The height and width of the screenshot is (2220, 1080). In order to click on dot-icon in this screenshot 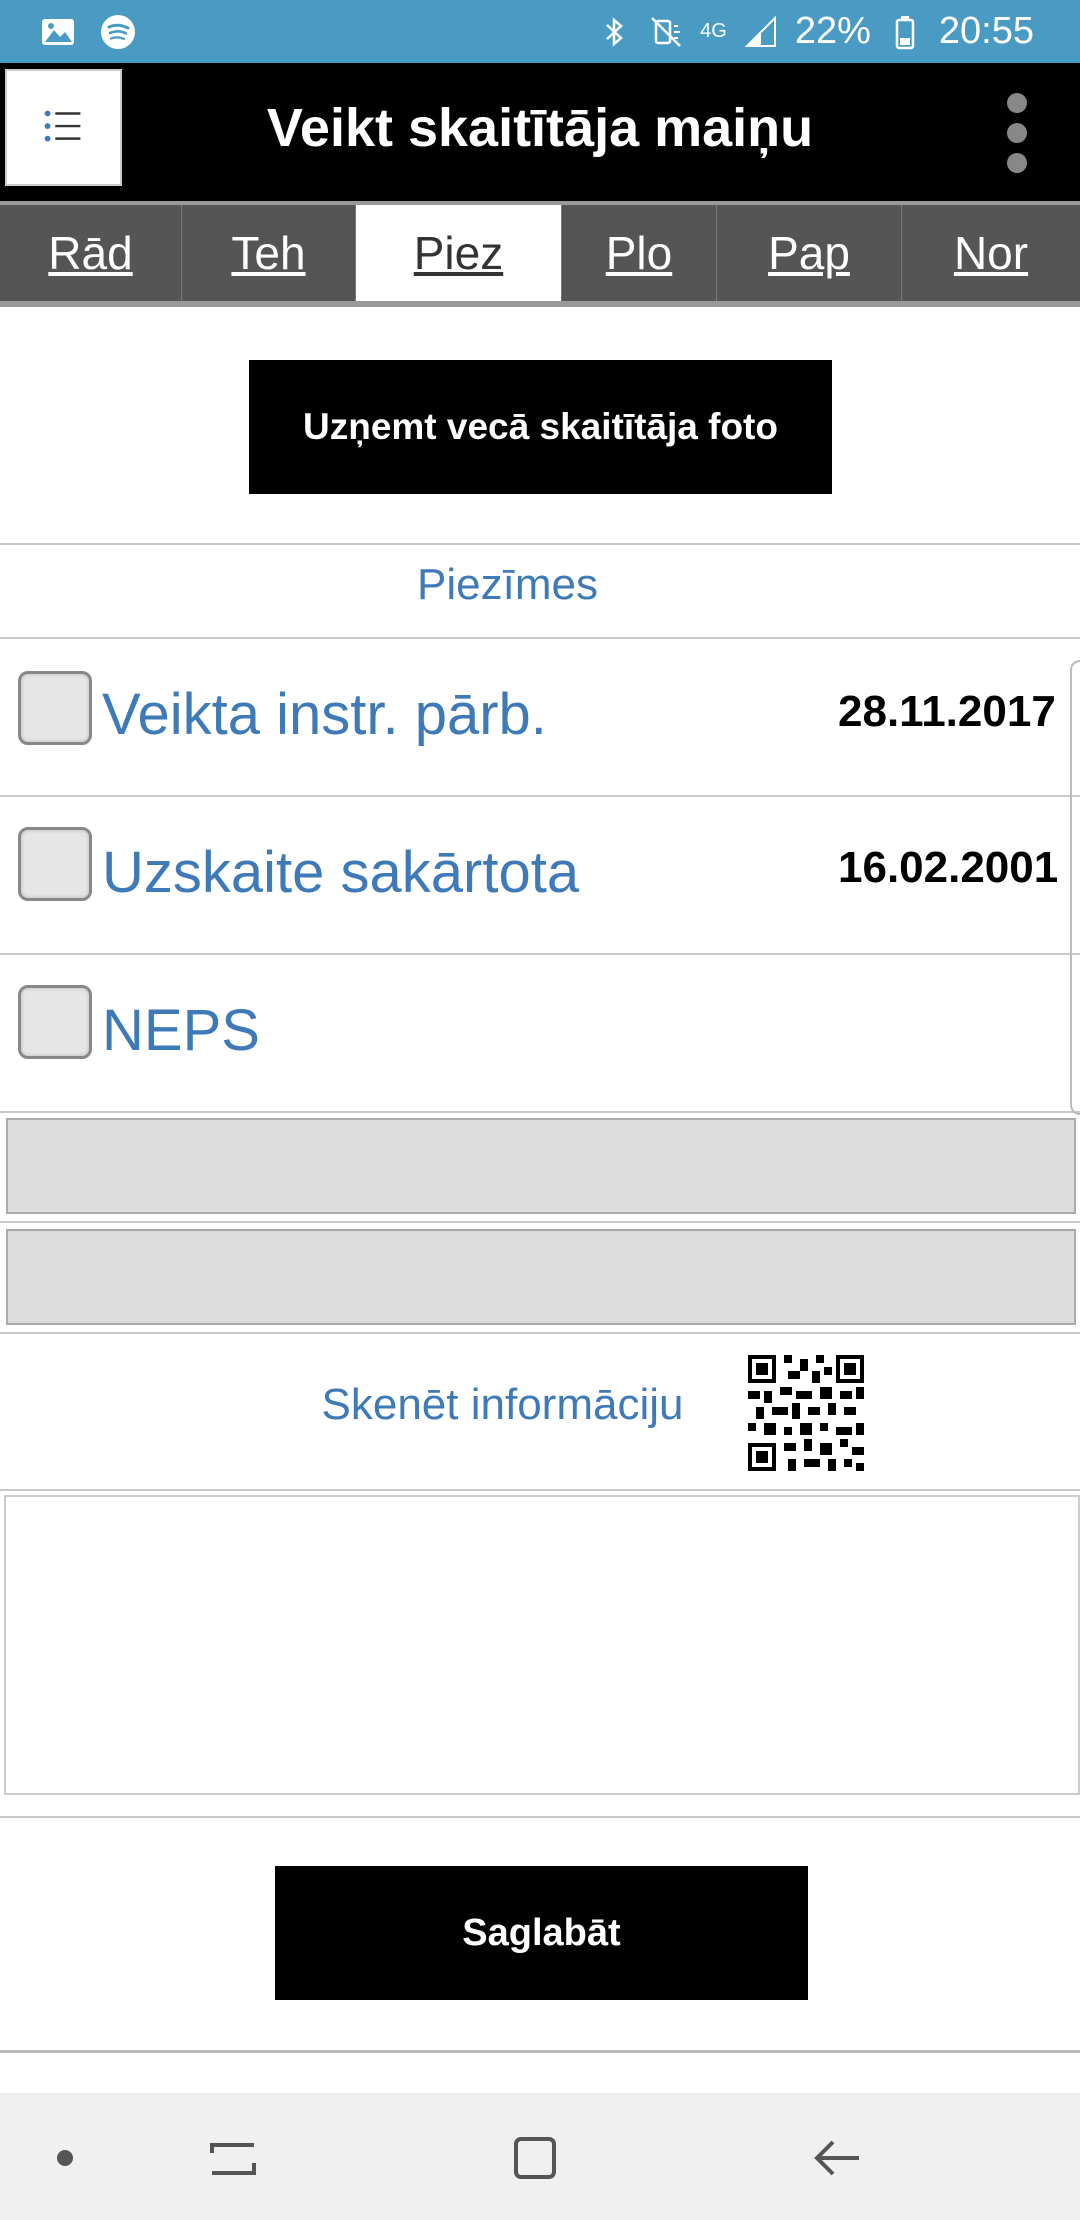, I will do `click(65, 2158)`.